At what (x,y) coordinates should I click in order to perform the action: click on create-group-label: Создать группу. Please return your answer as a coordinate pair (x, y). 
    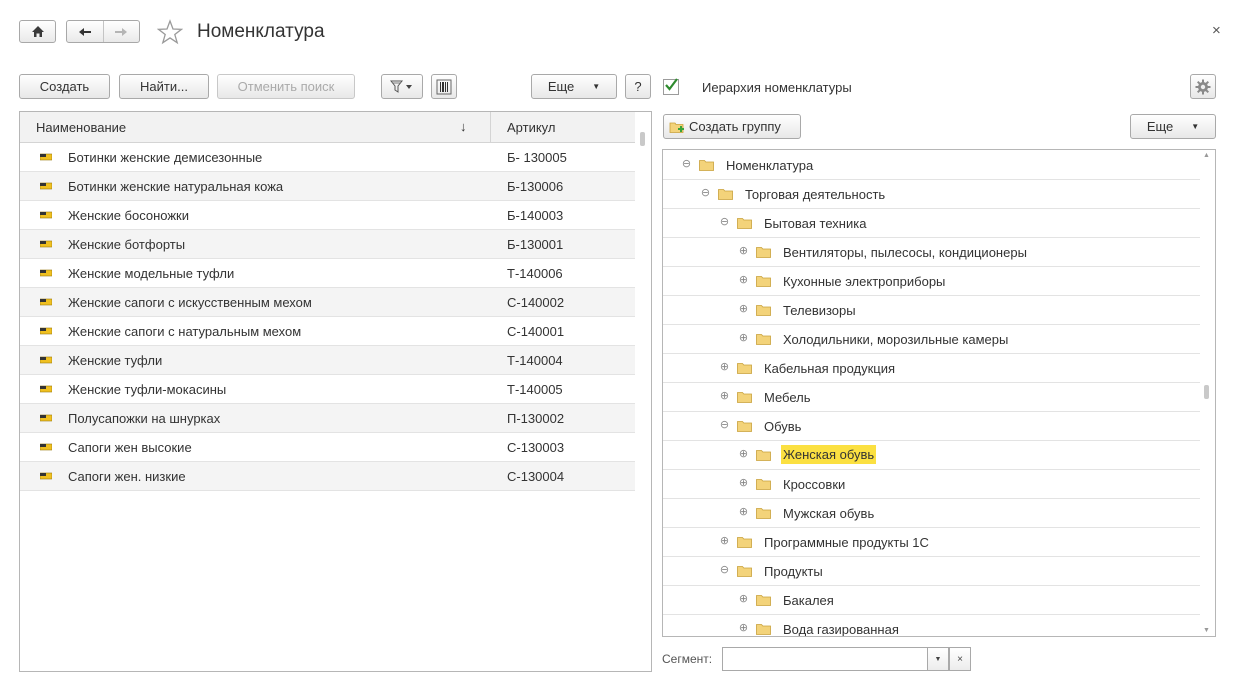
    Looking at the image, I should click on (735, 126).